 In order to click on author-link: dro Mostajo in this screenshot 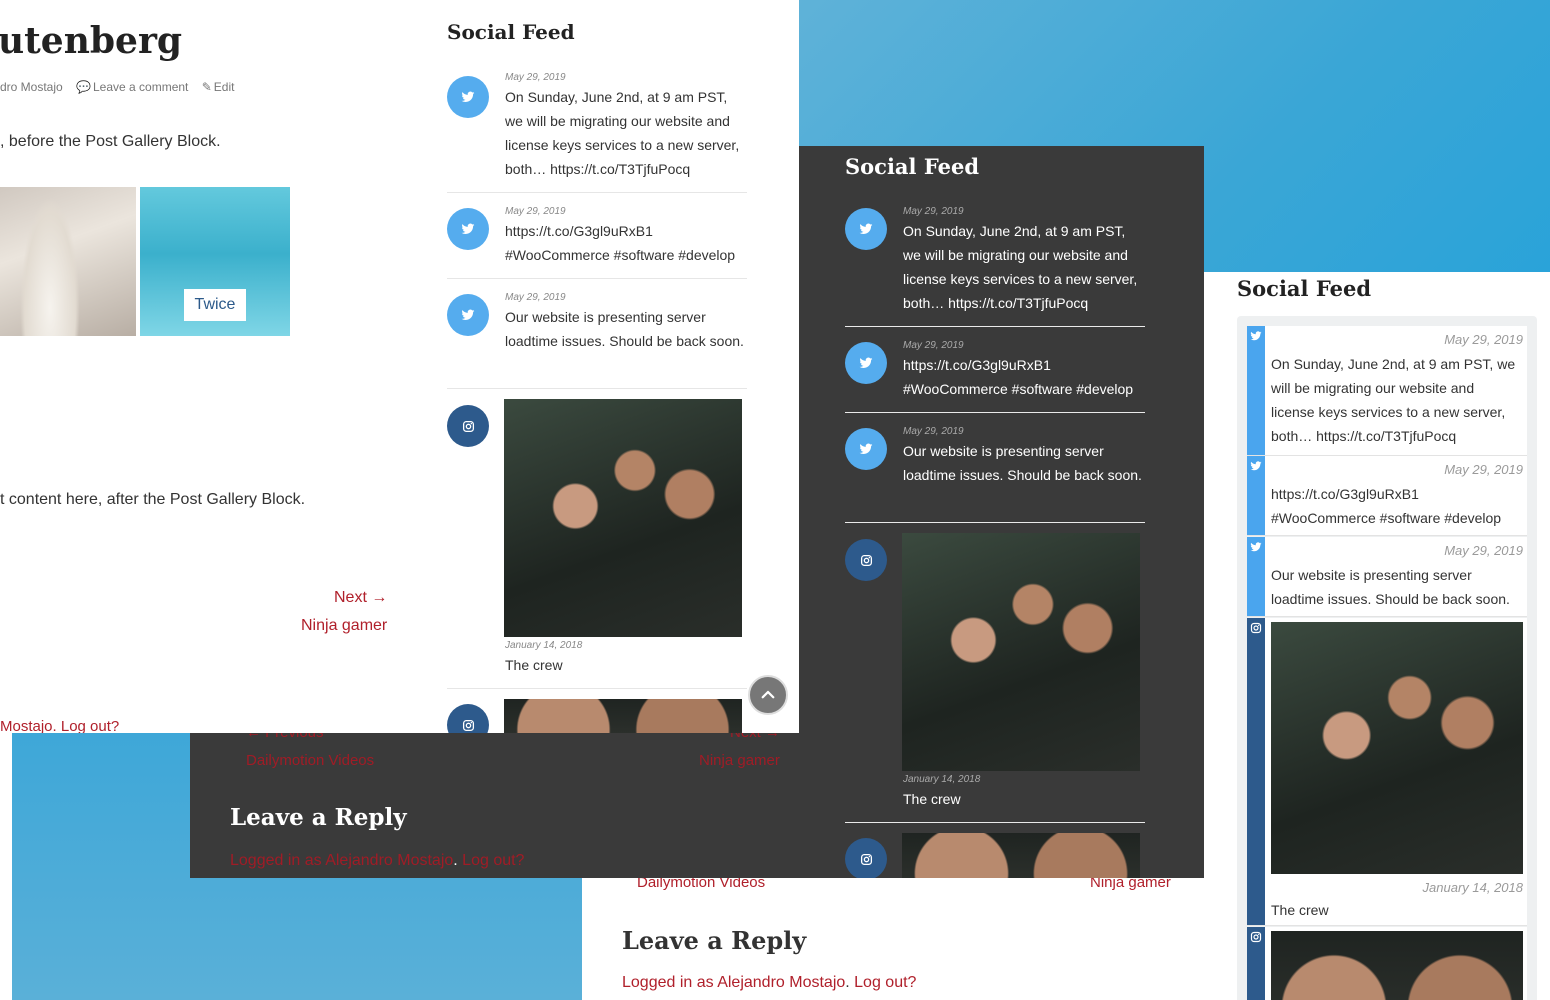, I will do `click(31, 87)`.